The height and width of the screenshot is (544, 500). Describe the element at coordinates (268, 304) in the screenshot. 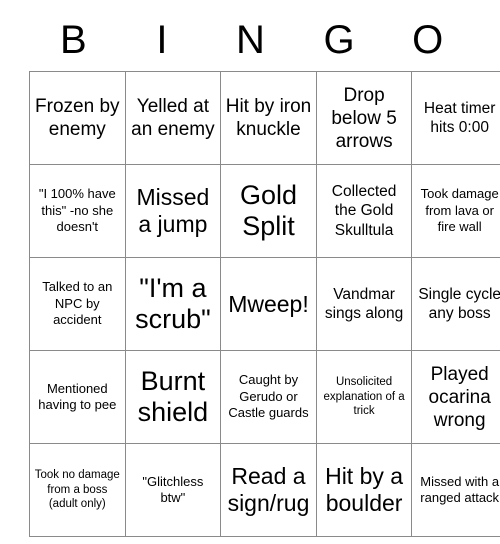

I see `bingo-cell: Mweep!` at that location.